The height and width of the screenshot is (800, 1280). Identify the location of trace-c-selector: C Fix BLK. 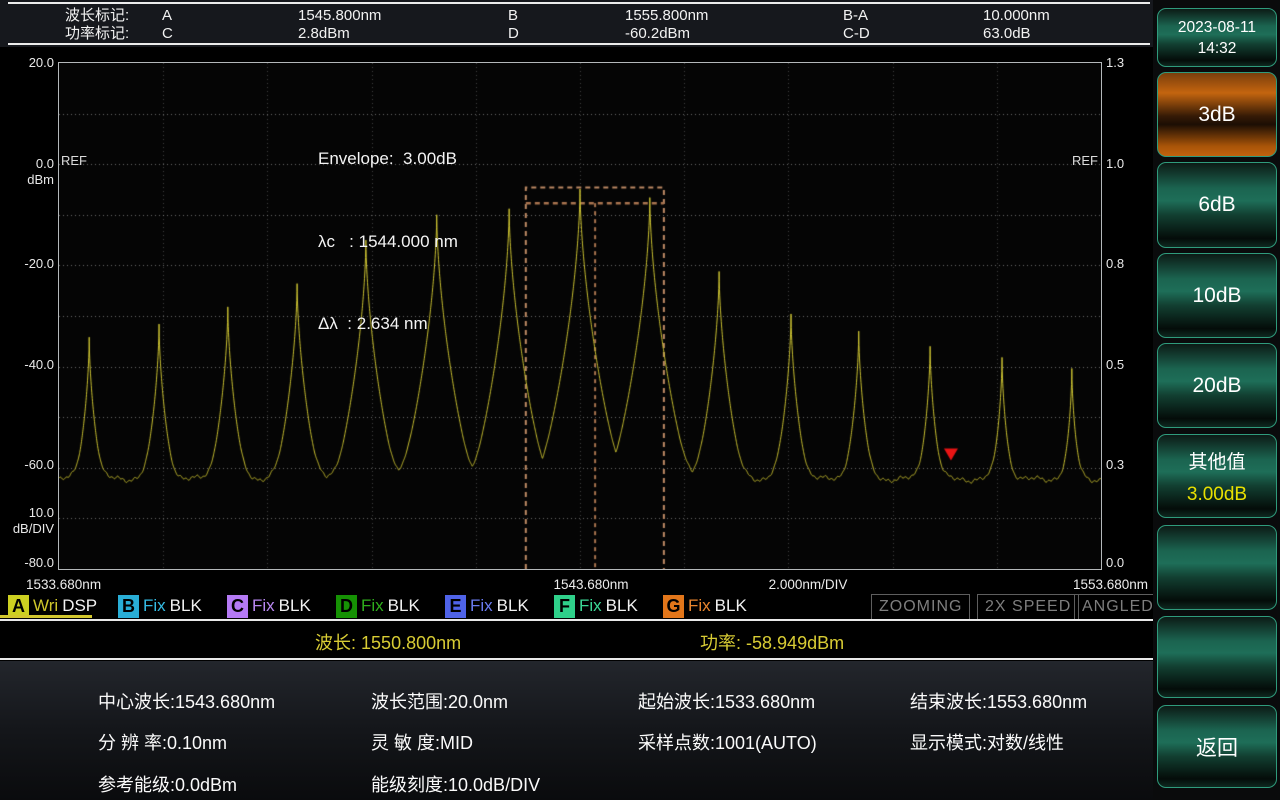
(269, 606).